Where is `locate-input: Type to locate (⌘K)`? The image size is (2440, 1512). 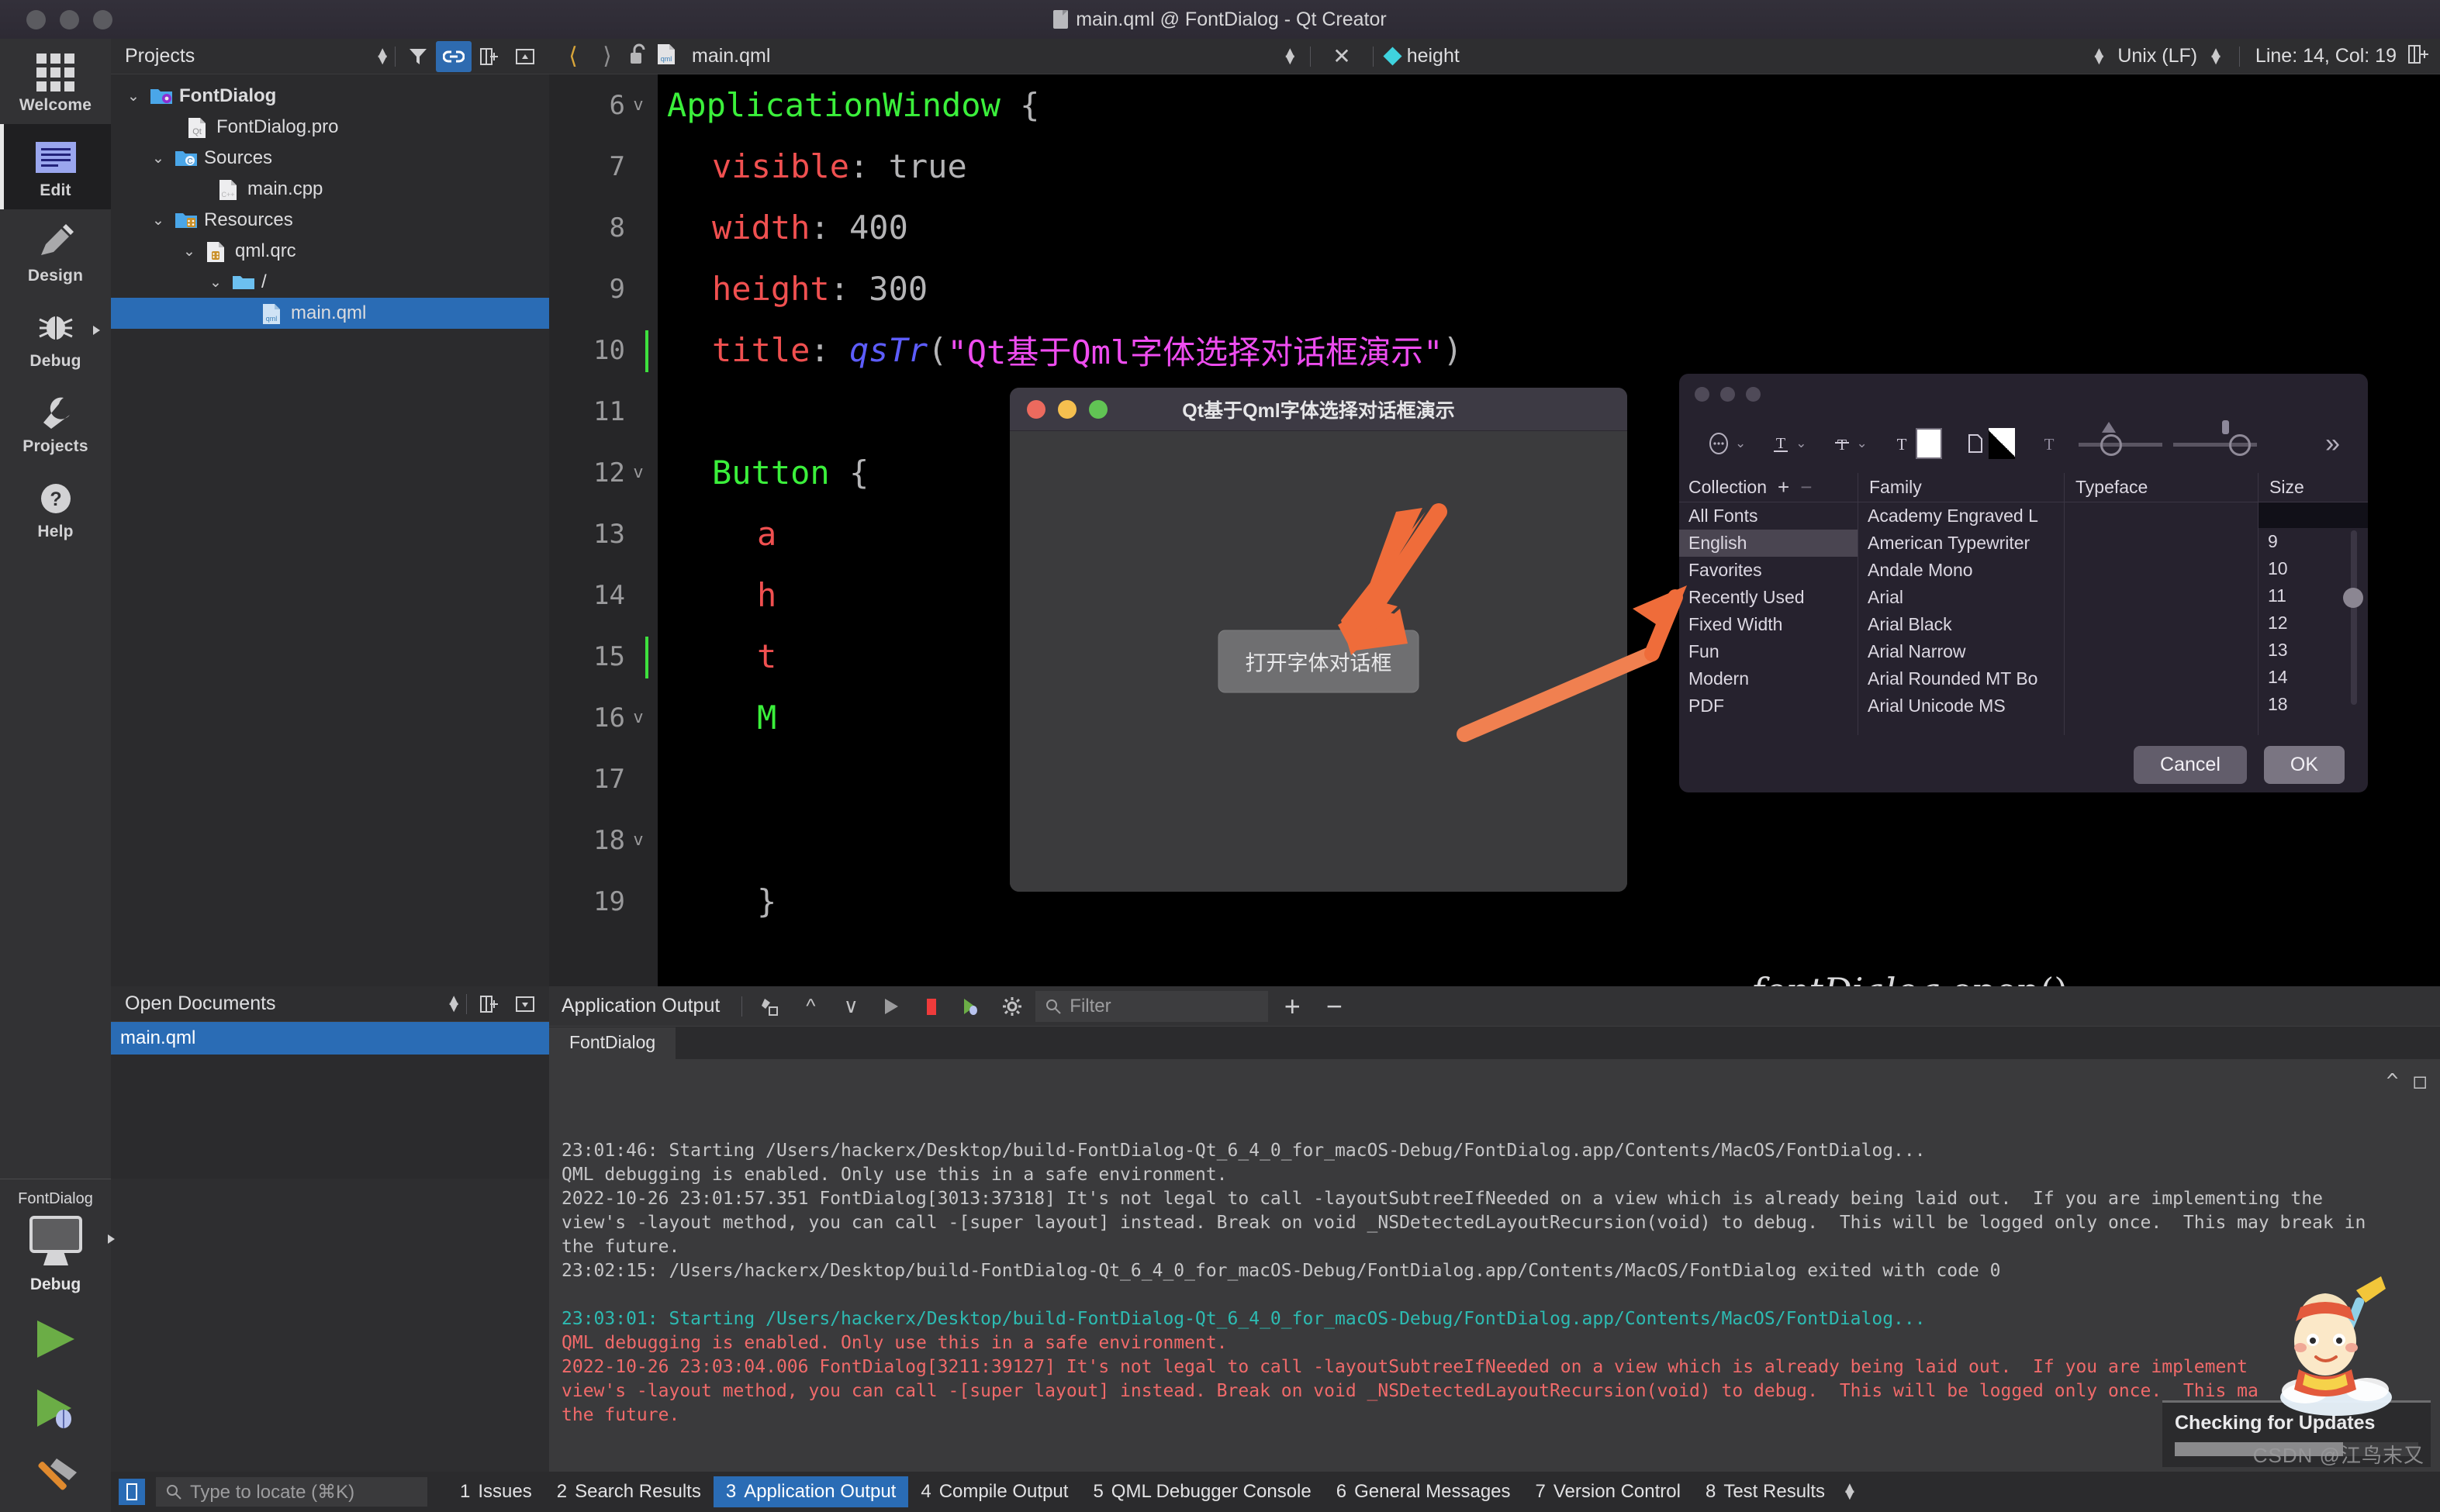 locate-input: Type to locate (⌘K) is located at coordinates (291, 1492).